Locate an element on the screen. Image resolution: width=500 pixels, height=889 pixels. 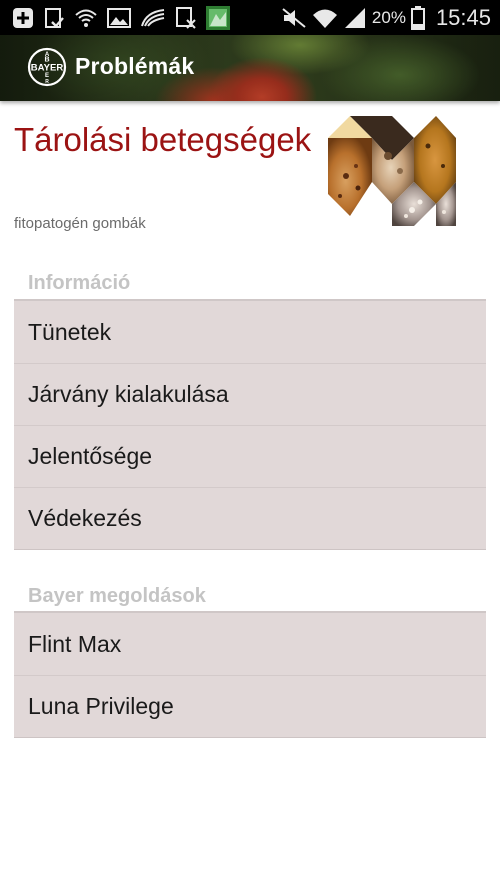
action-bar: BAYER B A E R Problémák is located at coordinates (250, 68).